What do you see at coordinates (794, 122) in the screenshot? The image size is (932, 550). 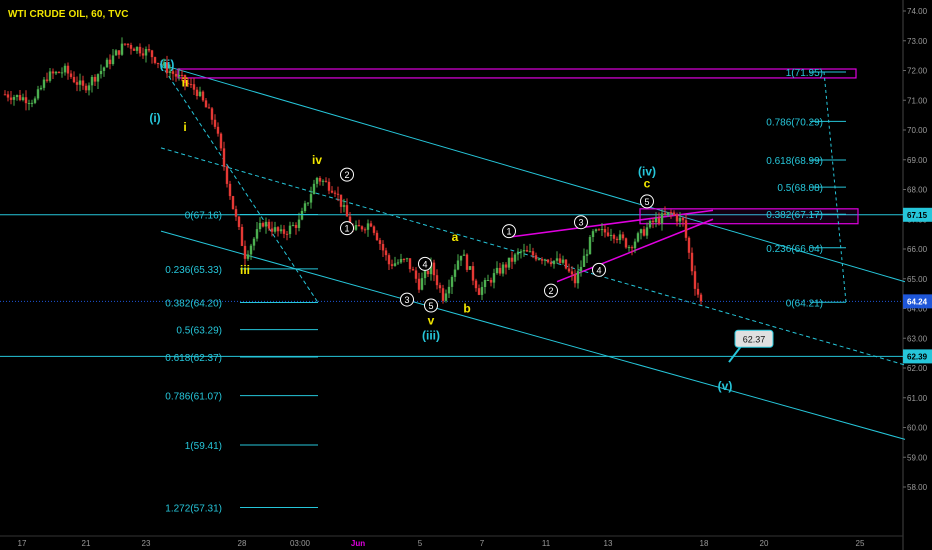 I see `fib-right-level-label: 0.786(70.29)` at bounding box center [794, 122].